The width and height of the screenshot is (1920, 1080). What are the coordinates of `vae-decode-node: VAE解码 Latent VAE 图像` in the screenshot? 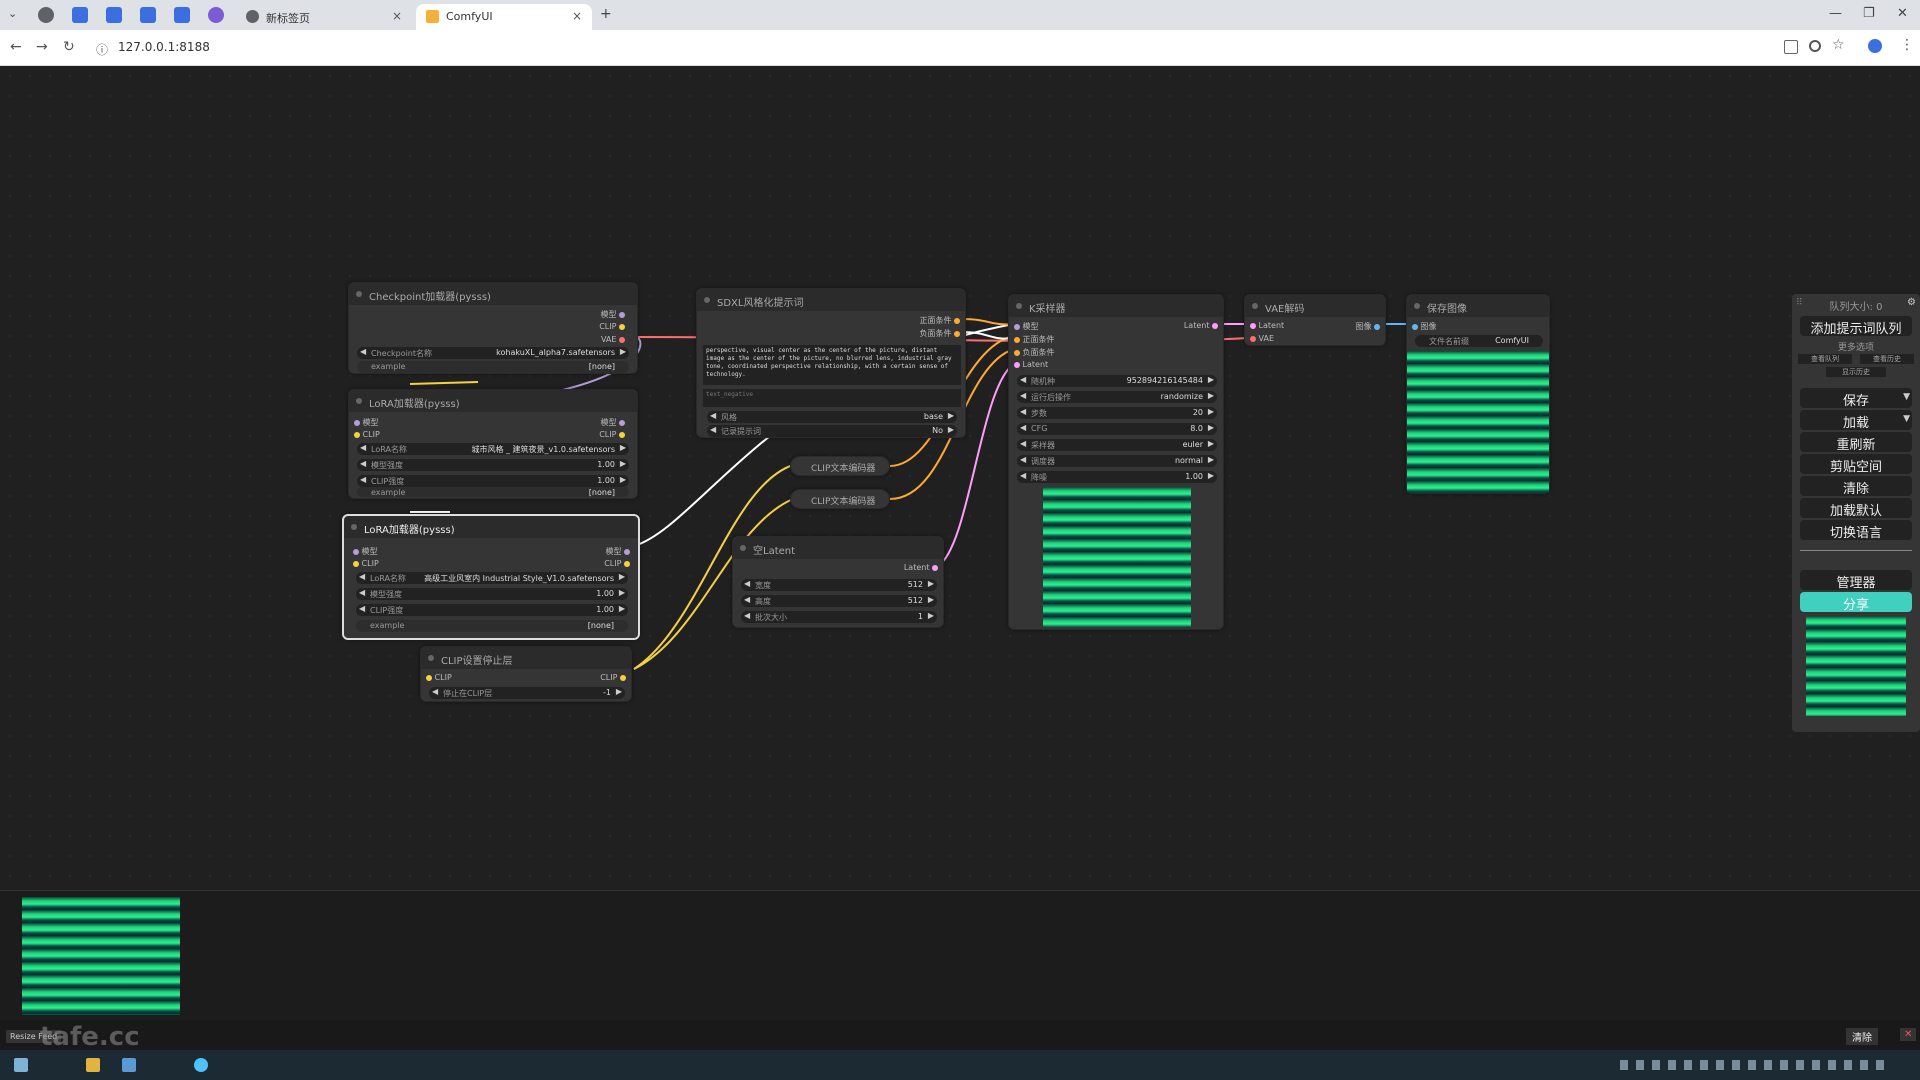 It's located at (1315, 320).